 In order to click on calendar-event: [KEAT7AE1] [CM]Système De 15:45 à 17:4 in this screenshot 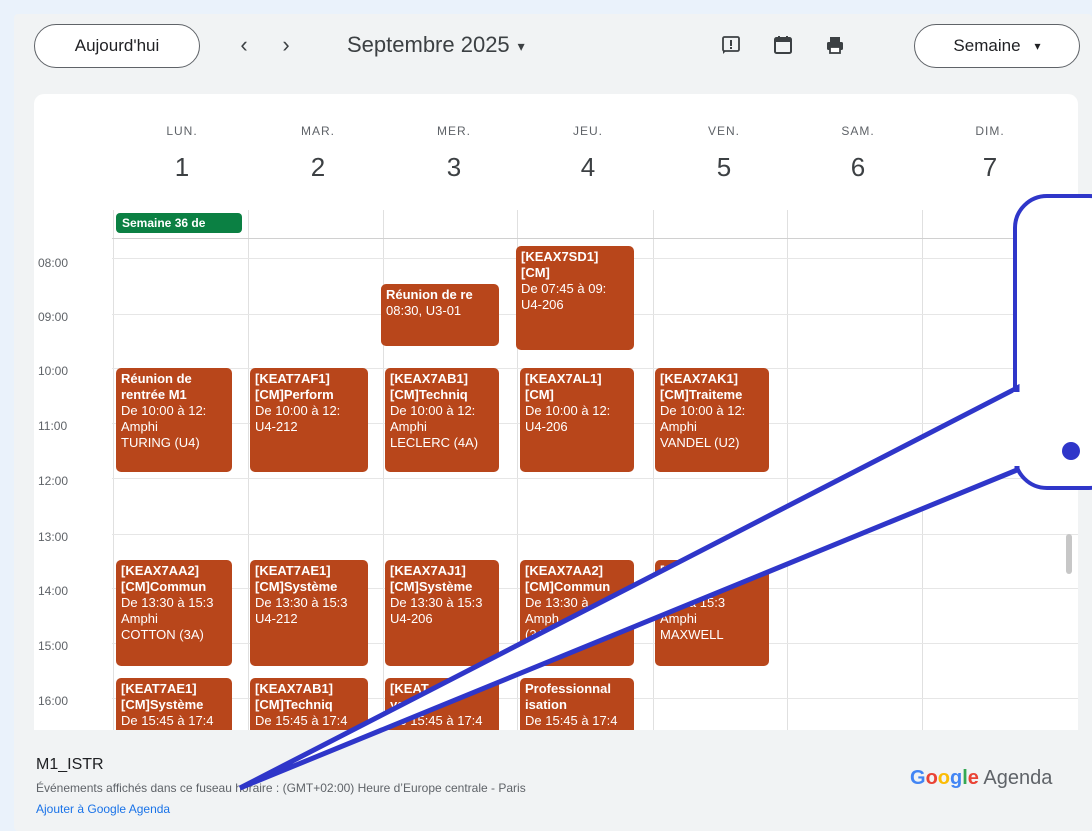, I will do `click(174, 704)`.